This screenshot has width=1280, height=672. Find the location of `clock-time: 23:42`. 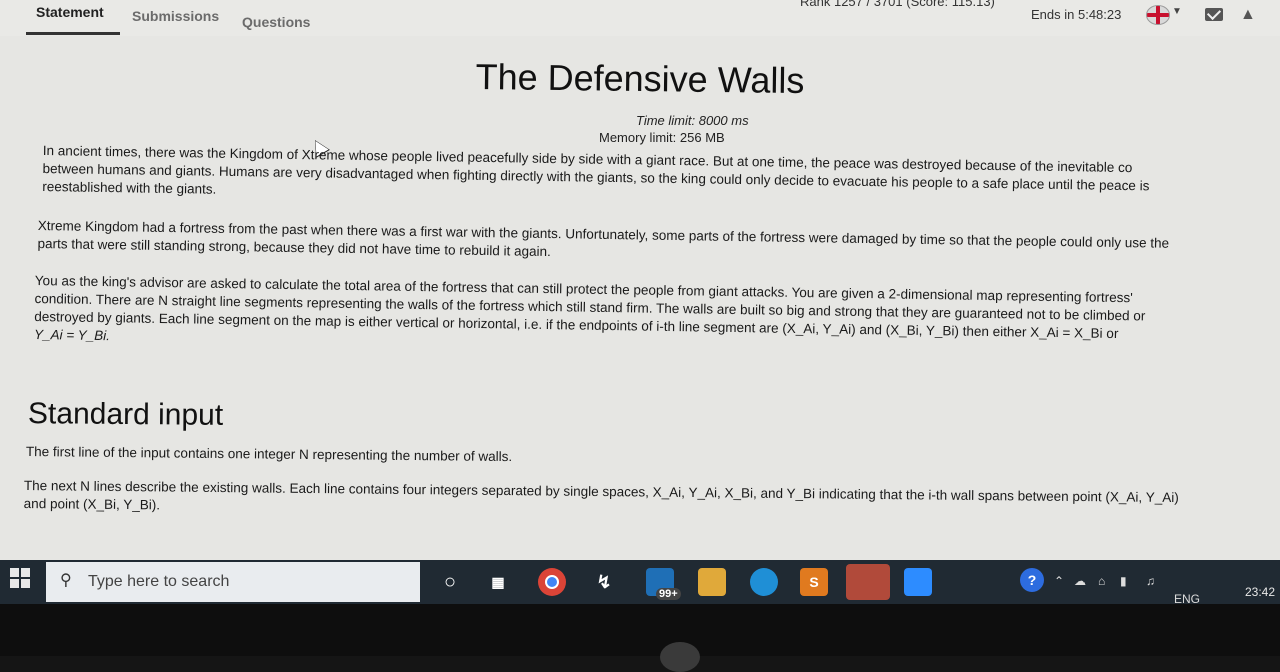

clock-time: 23:42 is located at coordinates (1259, 592).